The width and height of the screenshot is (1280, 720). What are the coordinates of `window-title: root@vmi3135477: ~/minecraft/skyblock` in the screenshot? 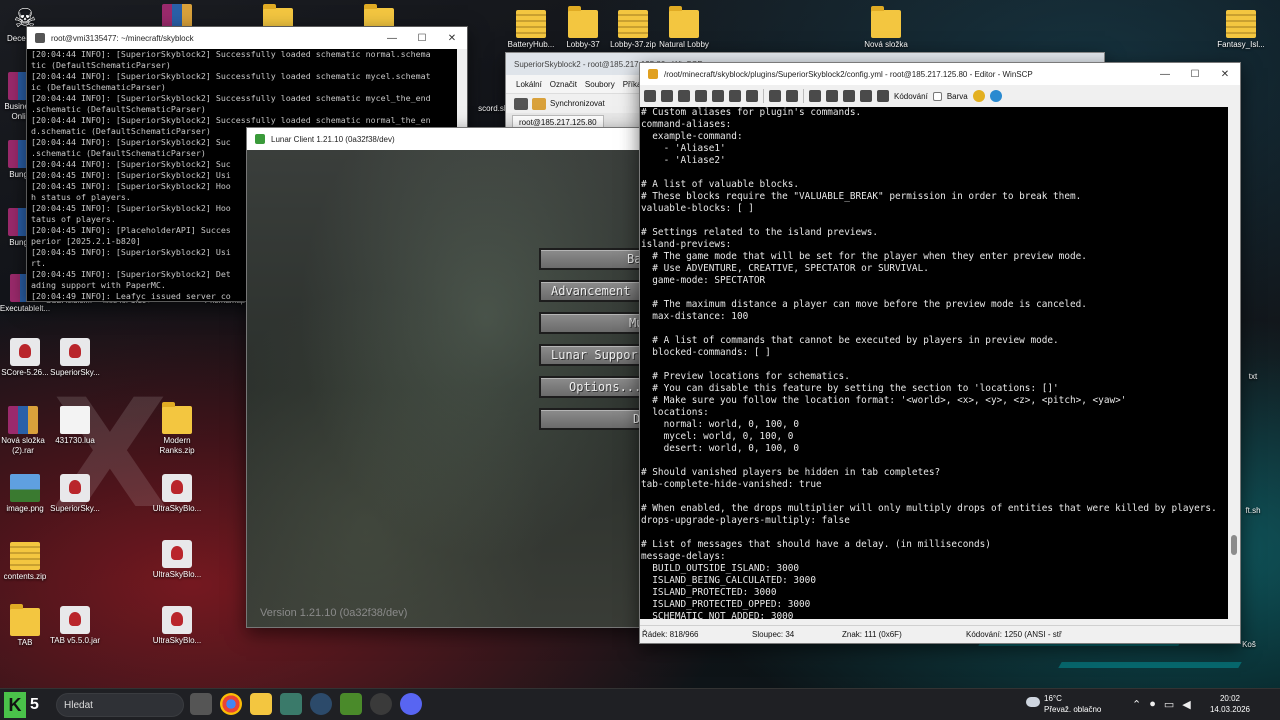 It's located at (122, 38).